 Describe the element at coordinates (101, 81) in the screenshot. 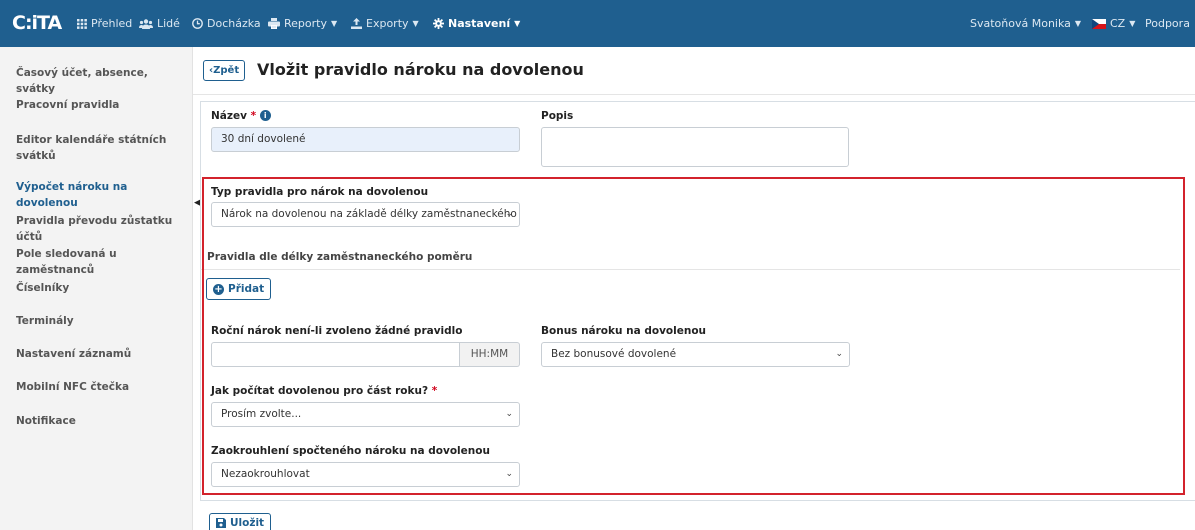

I see `sidebar-item-casovy-ucet: Časový účet, absence, svátky` at that location.